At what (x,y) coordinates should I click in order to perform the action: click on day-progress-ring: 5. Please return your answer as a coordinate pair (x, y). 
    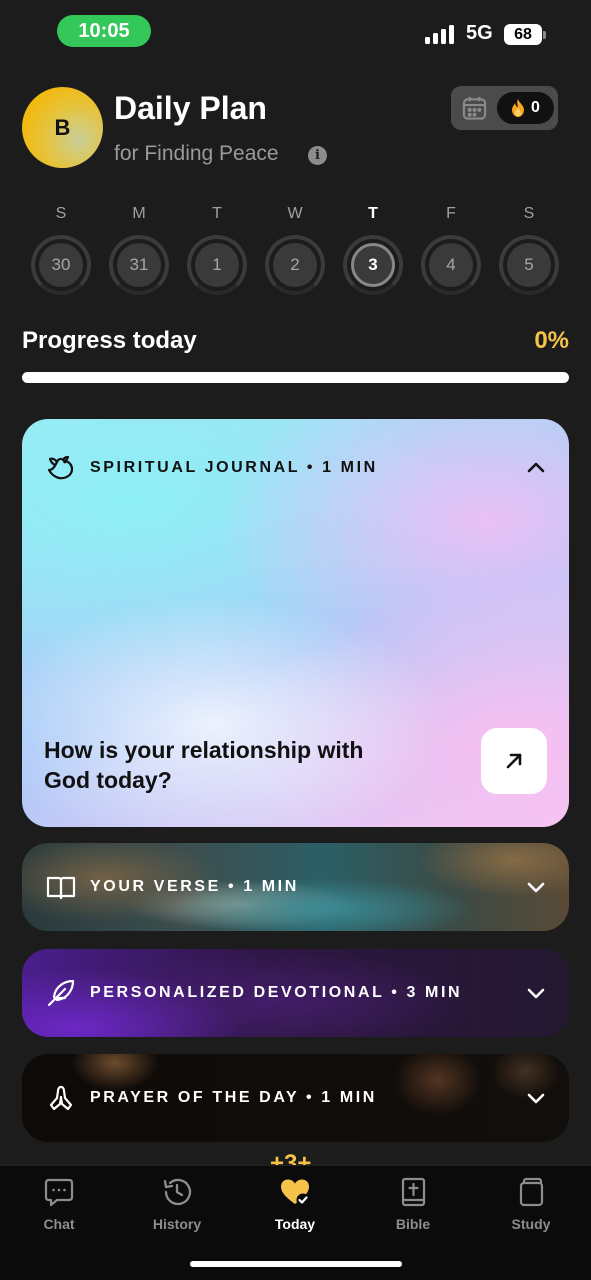
    Looking at the image, I should click on (529, 265).